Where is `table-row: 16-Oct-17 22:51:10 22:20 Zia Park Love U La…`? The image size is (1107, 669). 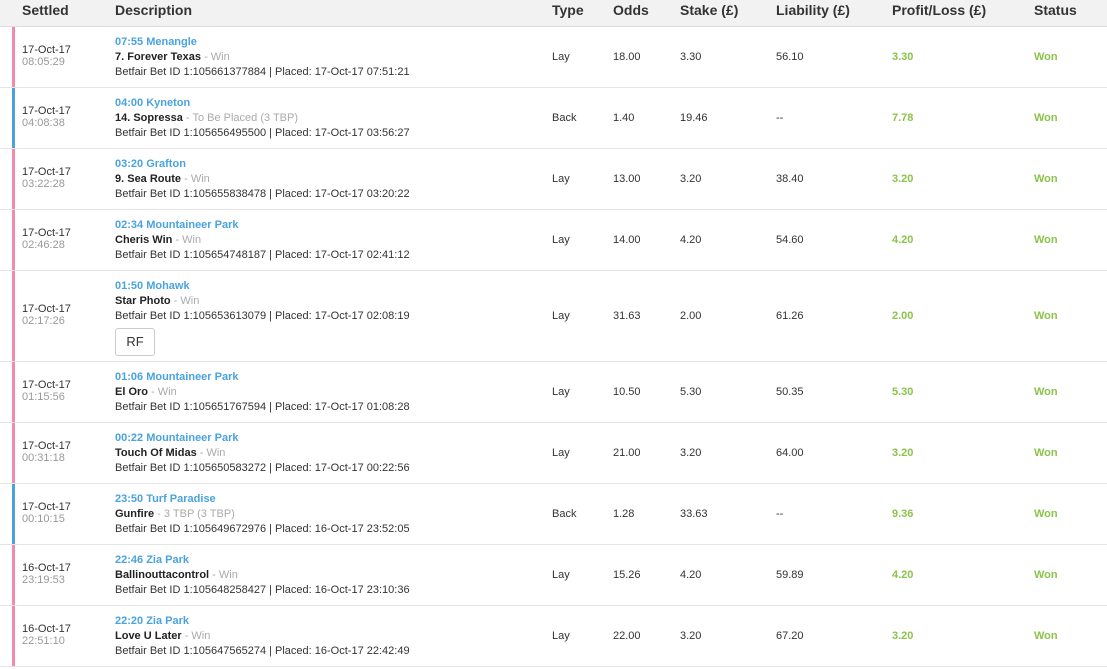 table-row: 16-Oct-17 22:51:10 22:20 Zia Park Love U La… is located at coordinates (553, 636).